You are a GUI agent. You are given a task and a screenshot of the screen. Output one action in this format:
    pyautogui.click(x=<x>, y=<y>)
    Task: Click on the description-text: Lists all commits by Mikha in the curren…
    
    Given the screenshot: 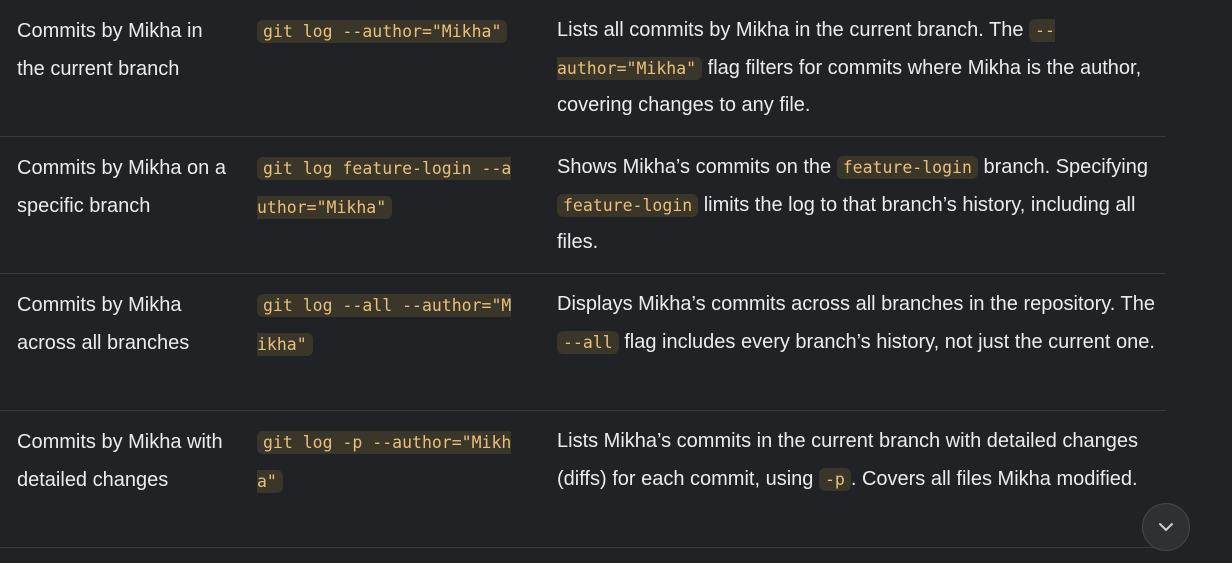 What is the action you would take?
    pyautogui.click(x=793, y=30)
    